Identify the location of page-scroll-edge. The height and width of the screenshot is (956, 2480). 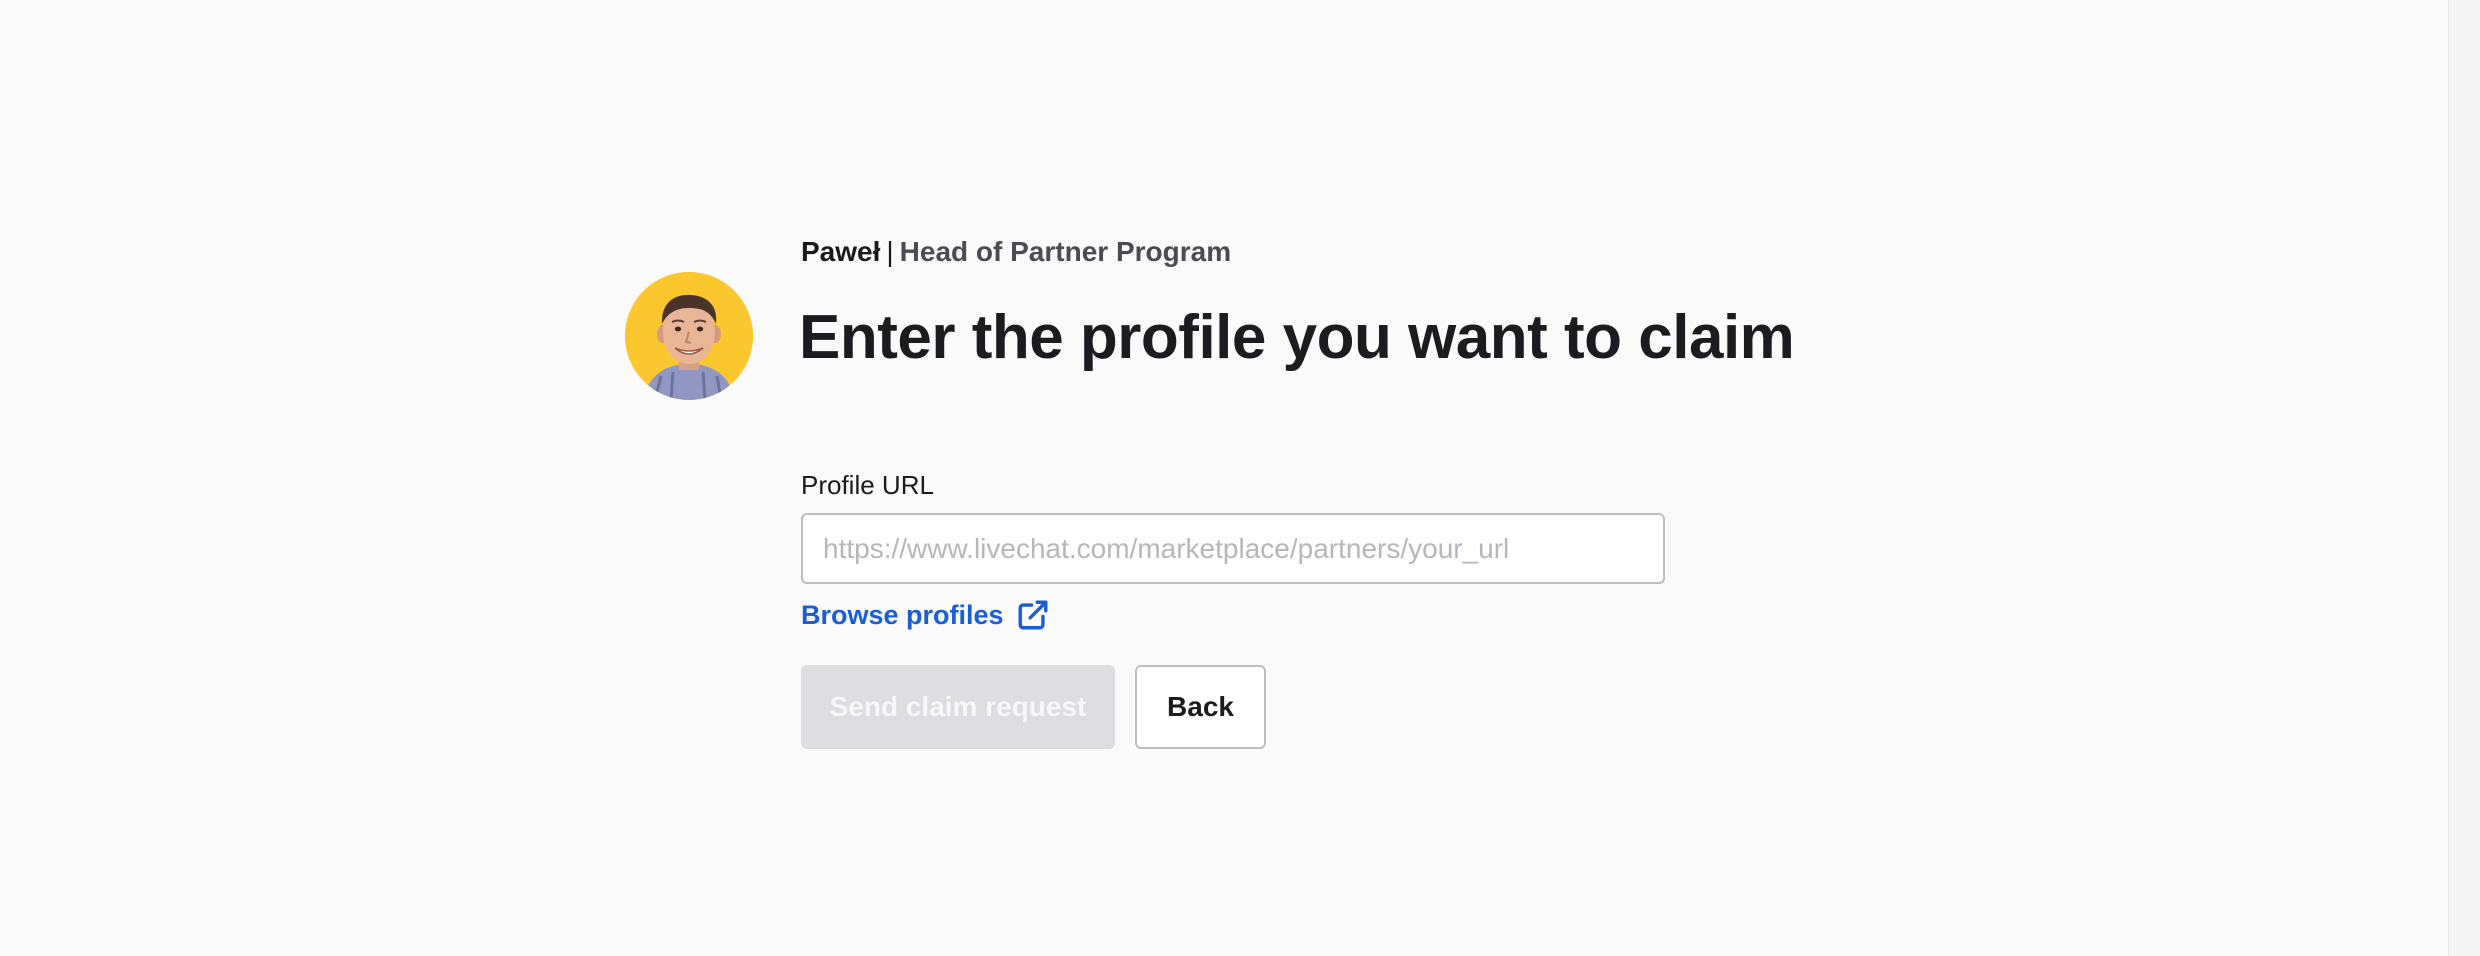
(2464, 478).